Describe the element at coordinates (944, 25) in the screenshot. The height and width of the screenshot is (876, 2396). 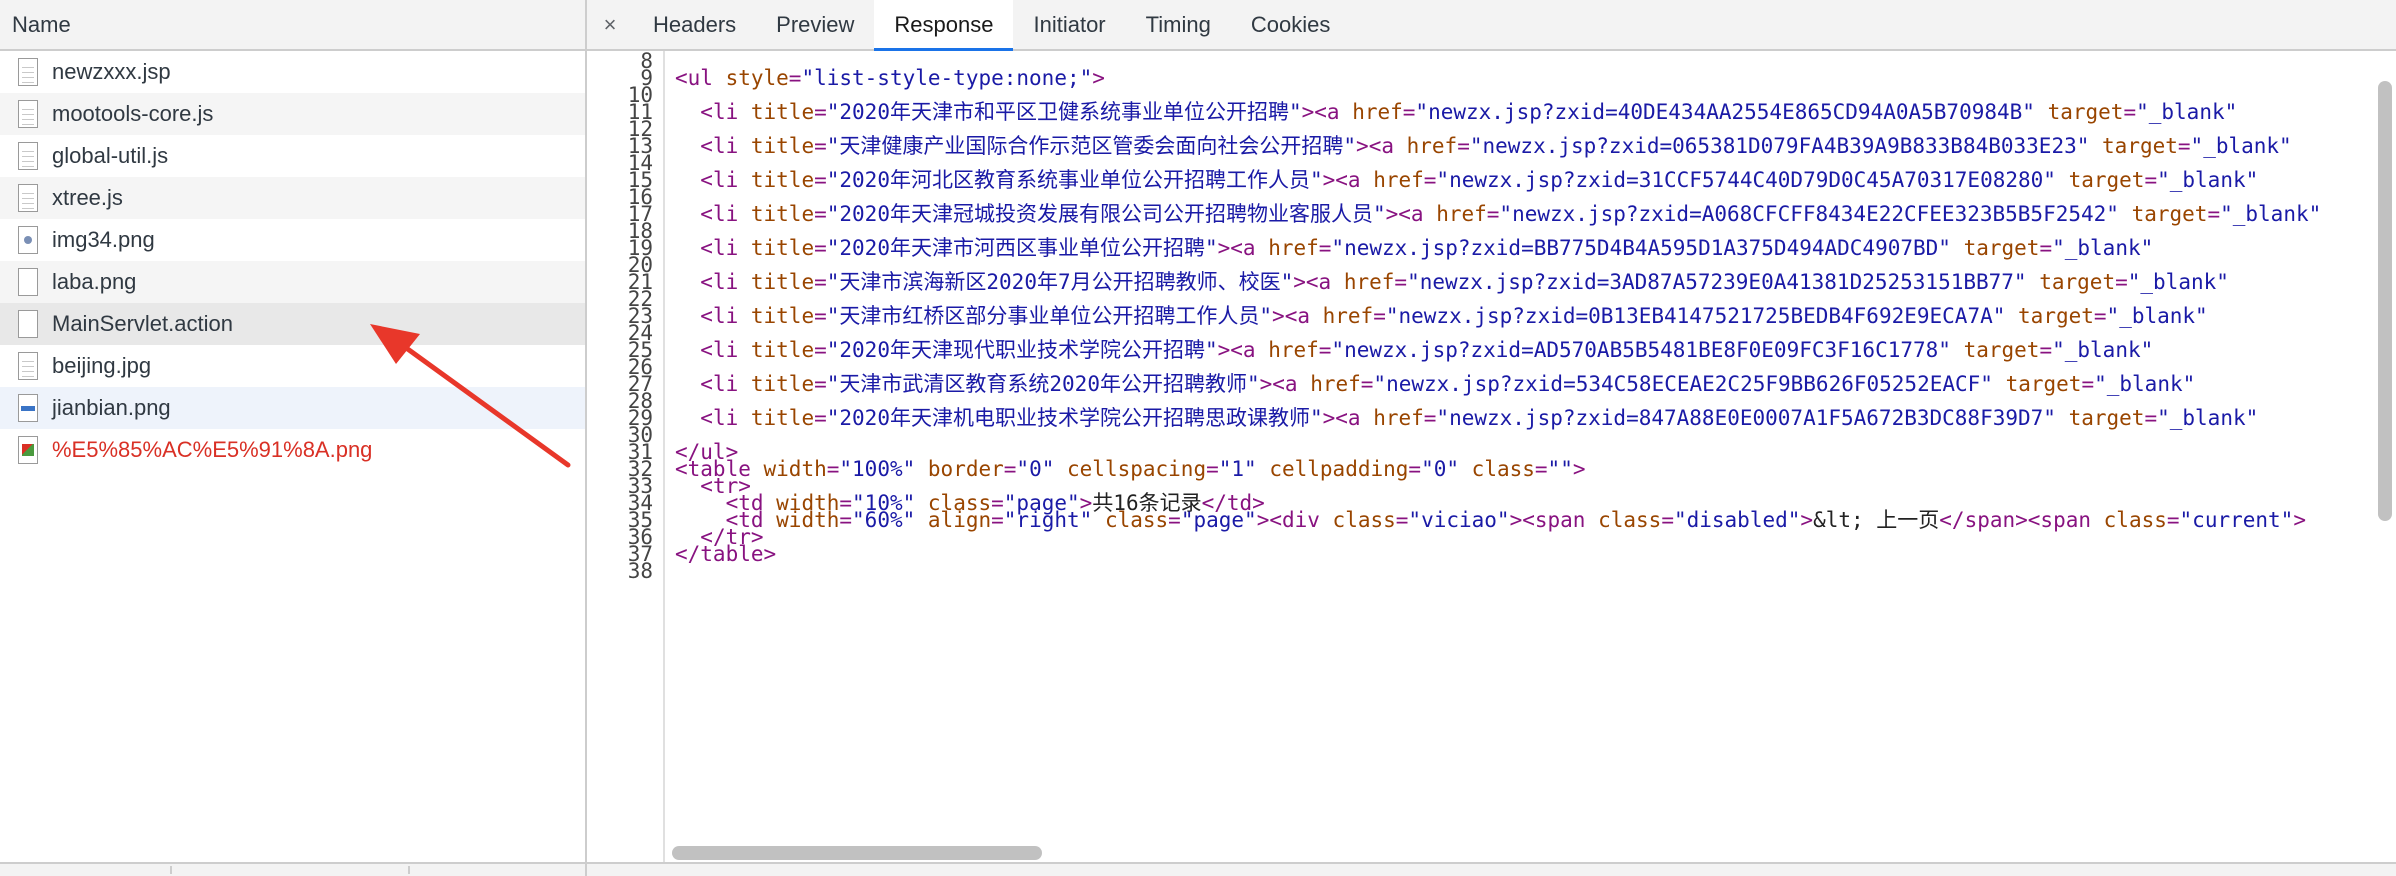
I see `tab-response: Response` at that location.